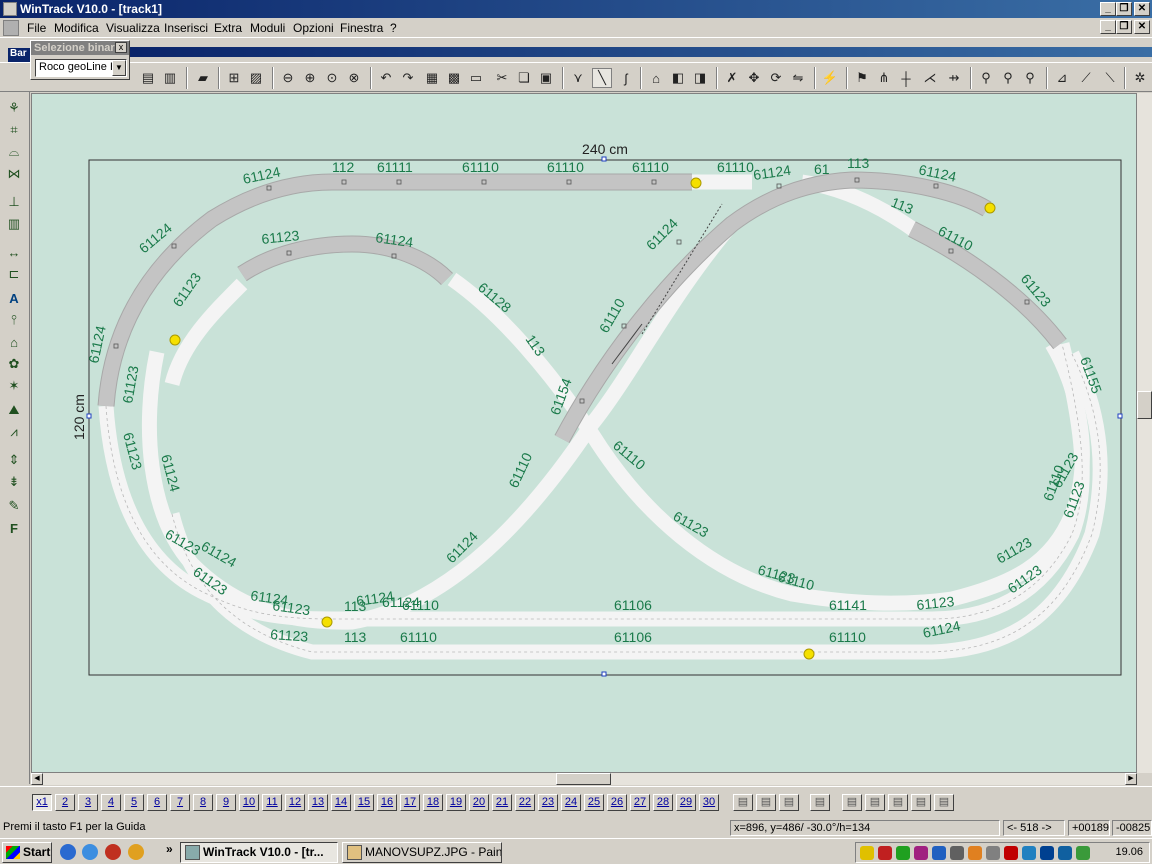  I want to click on layer-button-29: 29, so click(686, 802).